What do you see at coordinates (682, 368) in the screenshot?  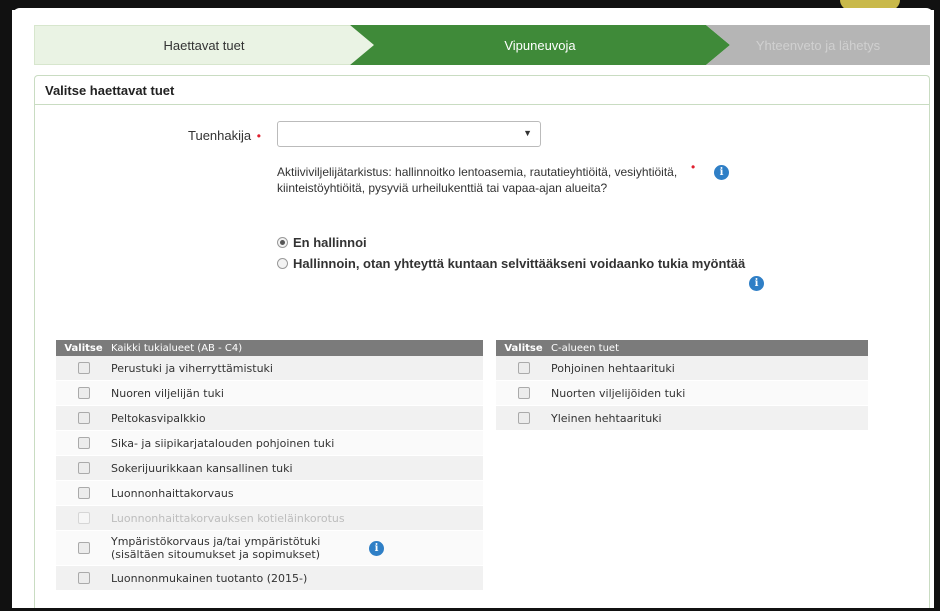 I see `table-row: Pohjoinen hehtaarituki` at bounding box center [682, 368].